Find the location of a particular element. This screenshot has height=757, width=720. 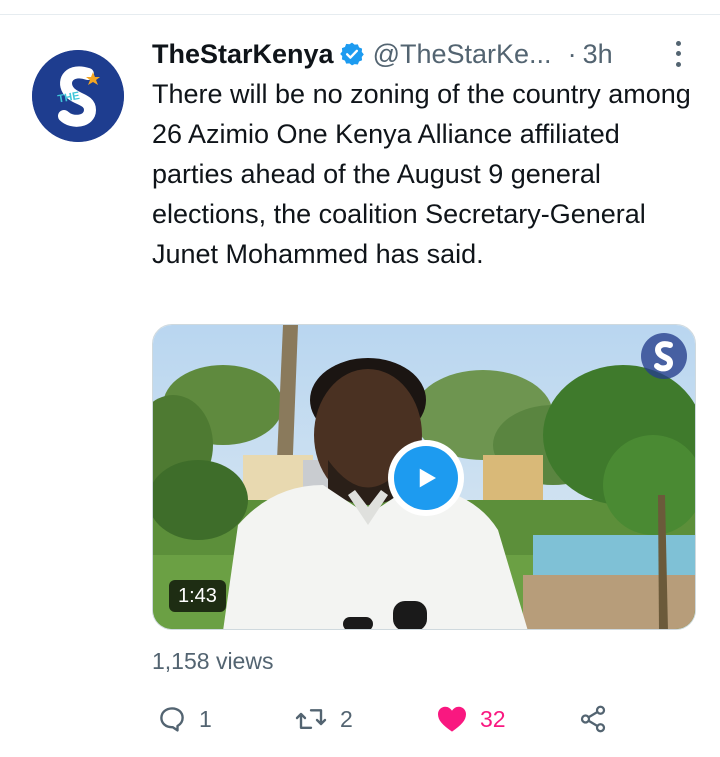

tweet-header: TheStarKenya @TheStarKe... · 3h is located at coordinates (424, 54).